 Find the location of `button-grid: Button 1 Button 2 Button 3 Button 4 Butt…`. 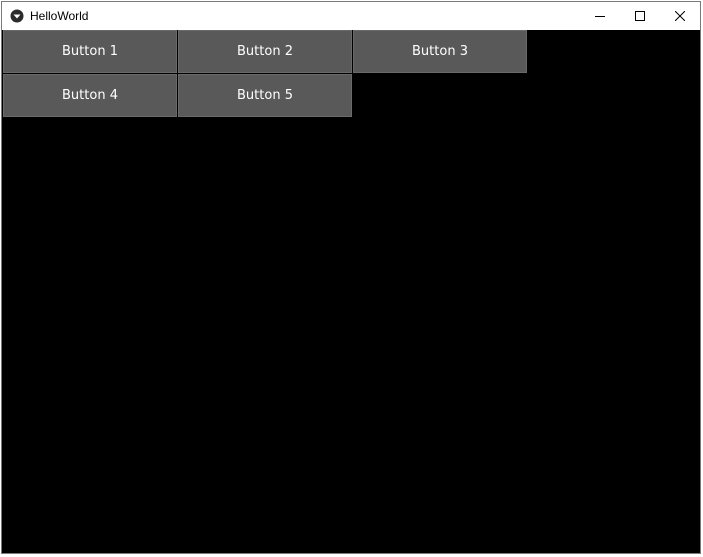

button-grid: Button 1 Button 2 Button 3 Button 4 Butt… is located at coordinates (265, 73).